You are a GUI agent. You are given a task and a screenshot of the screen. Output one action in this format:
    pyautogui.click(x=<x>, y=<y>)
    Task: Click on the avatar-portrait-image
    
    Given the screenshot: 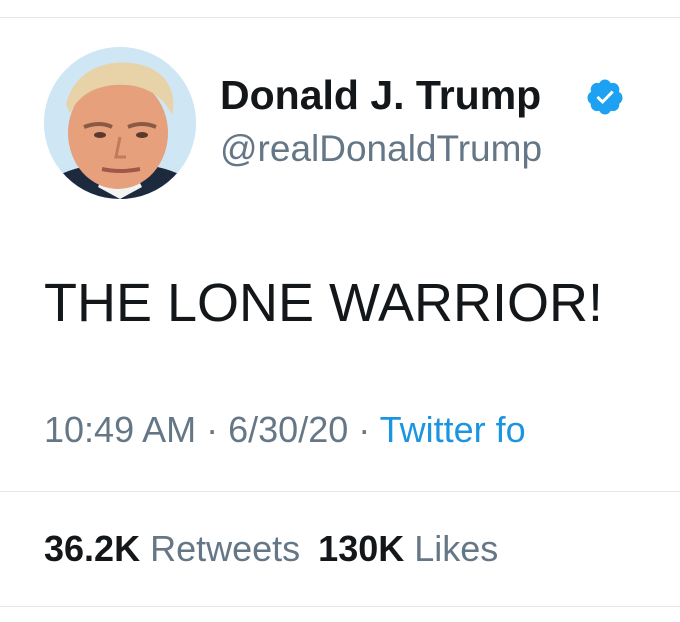 What is the action you would take?
    pyautogui.click(x=120, y=123)
    